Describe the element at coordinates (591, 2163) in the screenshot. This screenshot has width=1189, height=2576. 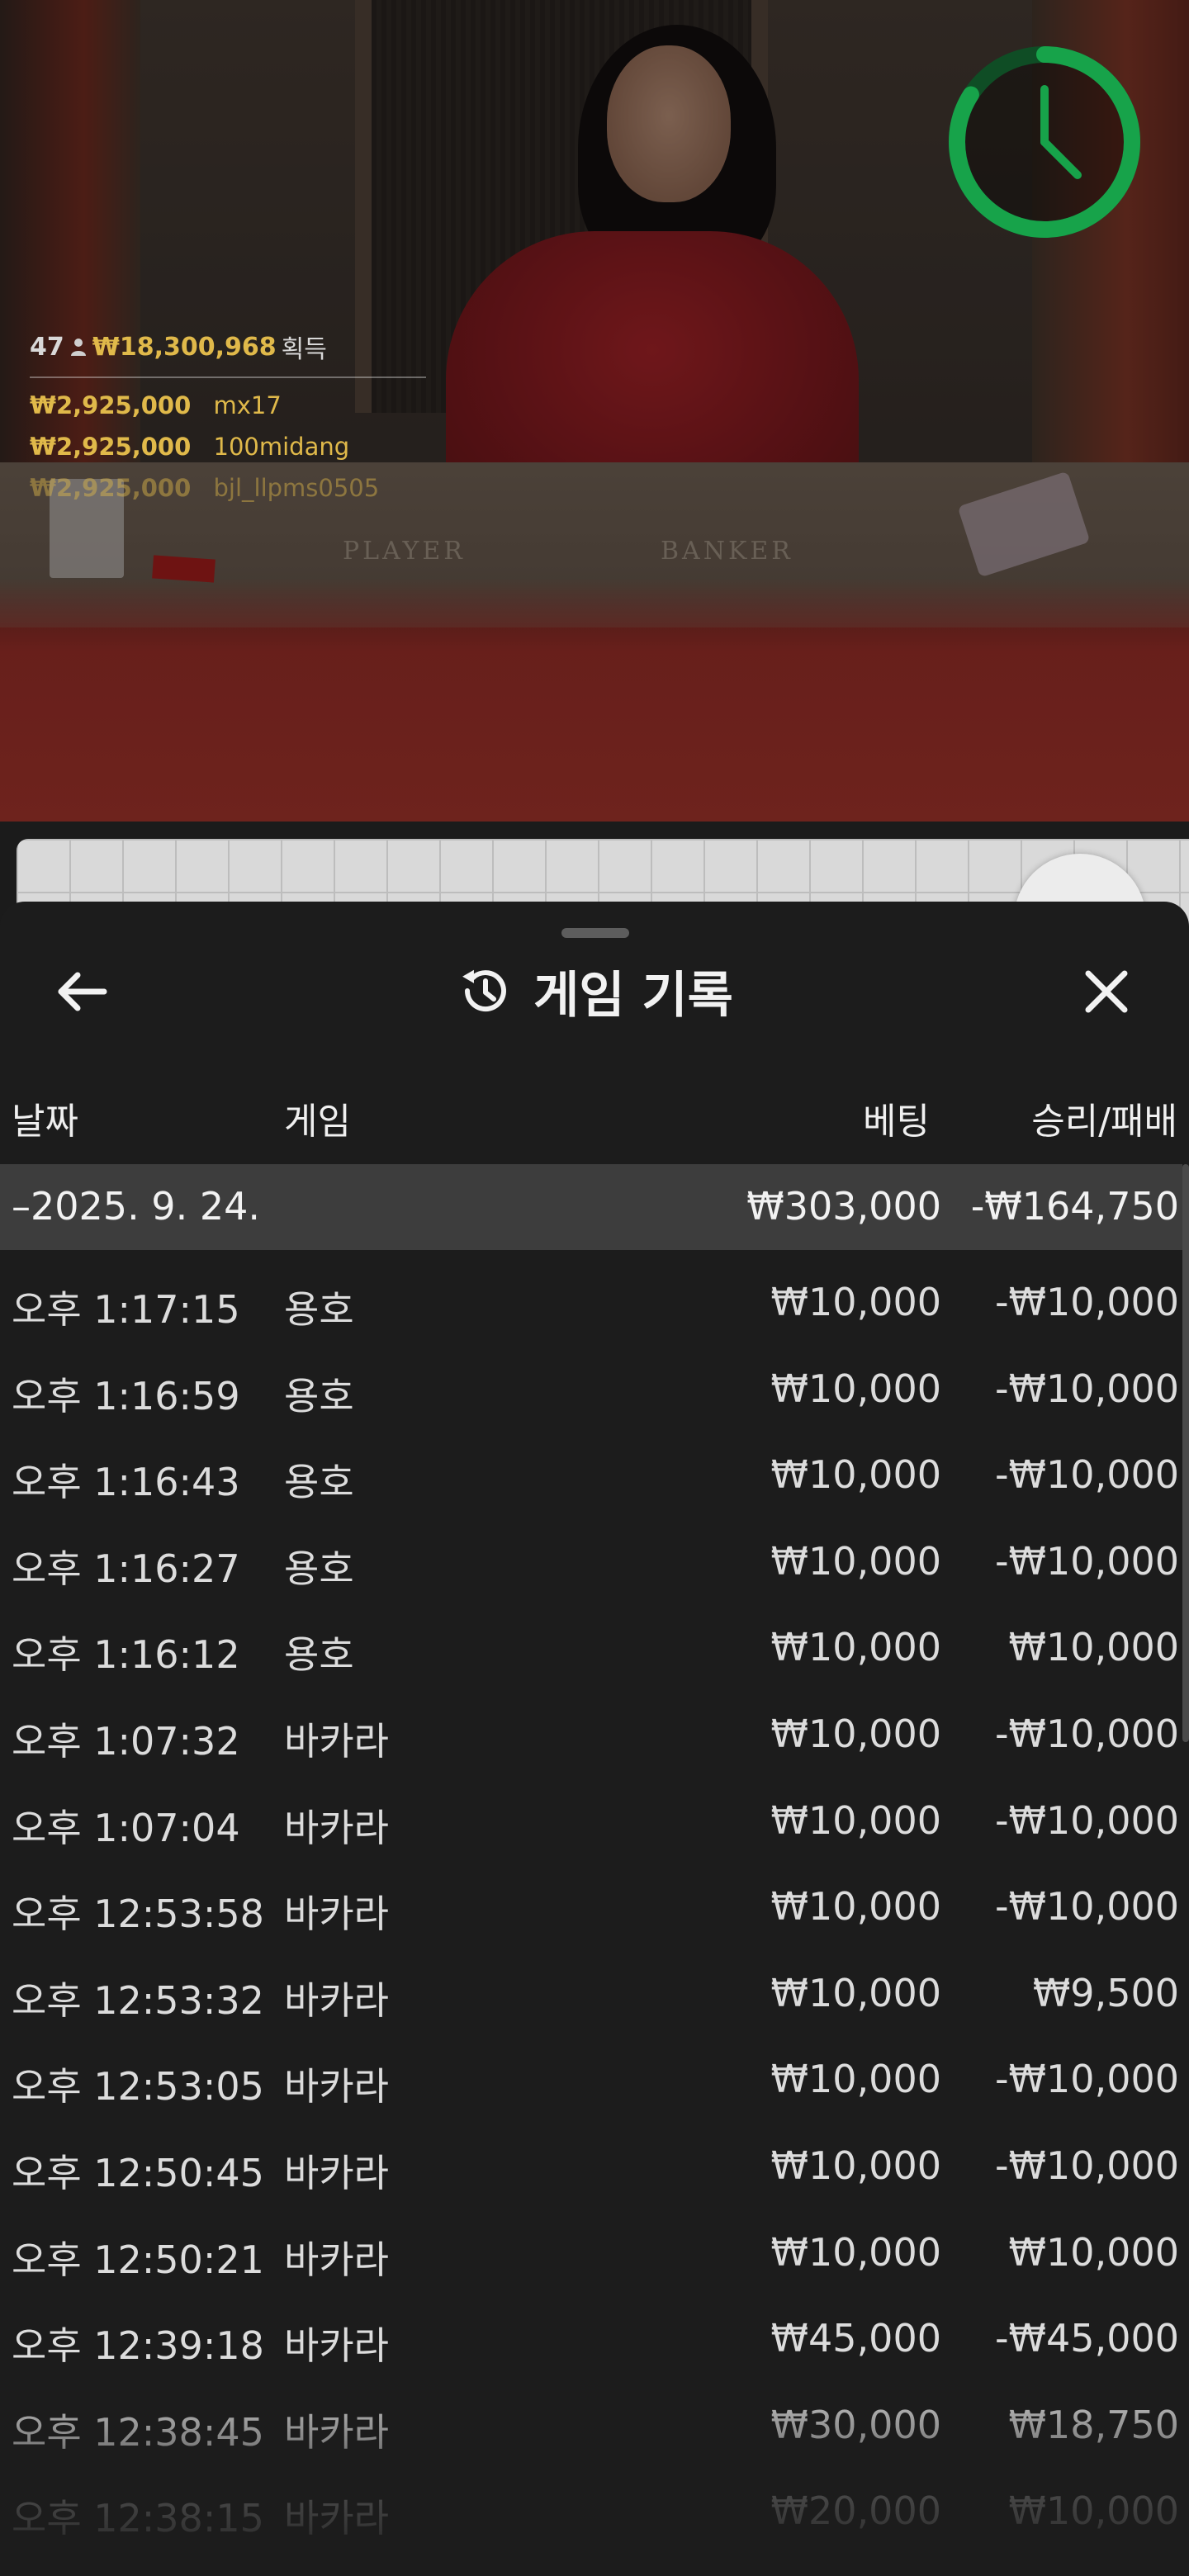
I see `history-row: 오후 12:50:45 바카라 ₩10,000 -₩10,000` at that location.